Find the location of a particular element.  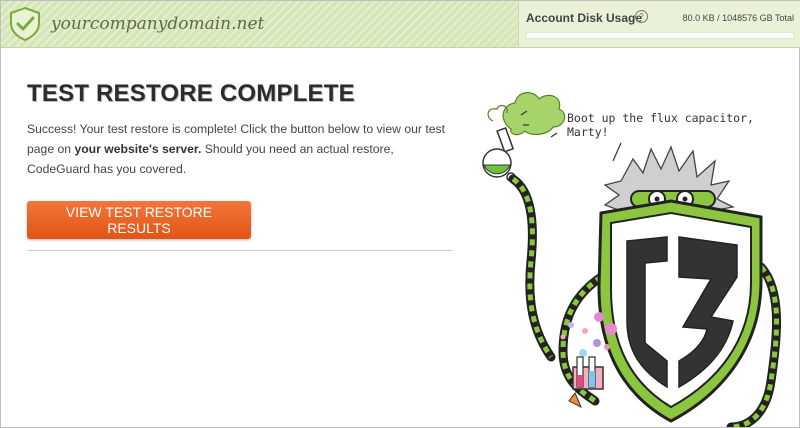

disk-usage-bar is located at coordinates (660, 35).